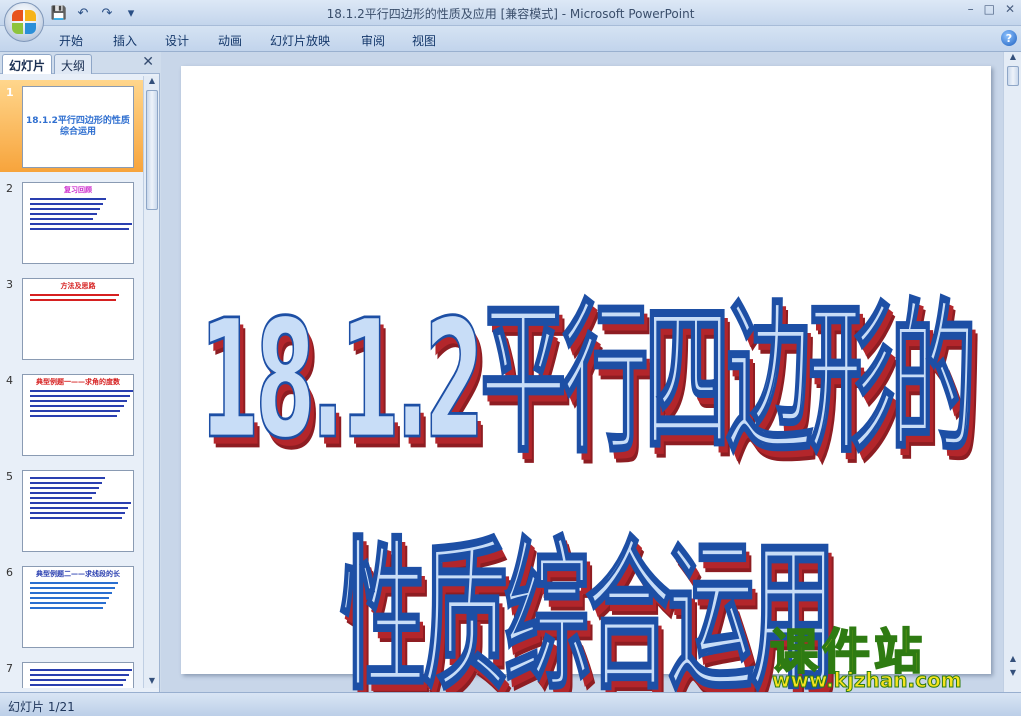 This screenshot has height=716, width=1021. Describe the element at coordinates (41, 707) in the screenshot. I see `slide-indicator: 幻灯片 1/21` at that location.